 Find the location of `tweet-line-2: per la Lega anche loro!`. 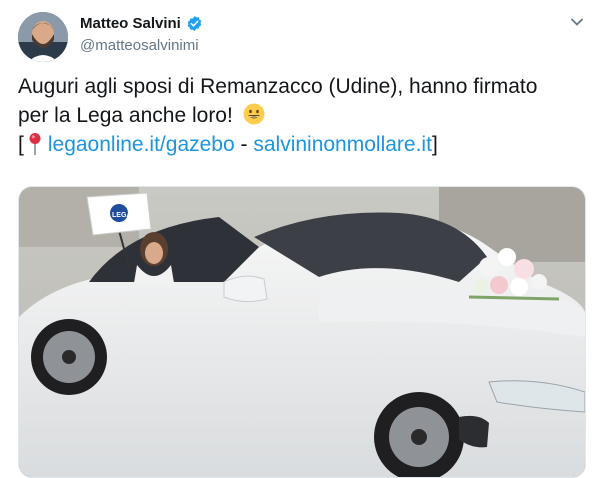

tweet-line-2: per la Lega anche loro! is located at coordinates (303, 115).